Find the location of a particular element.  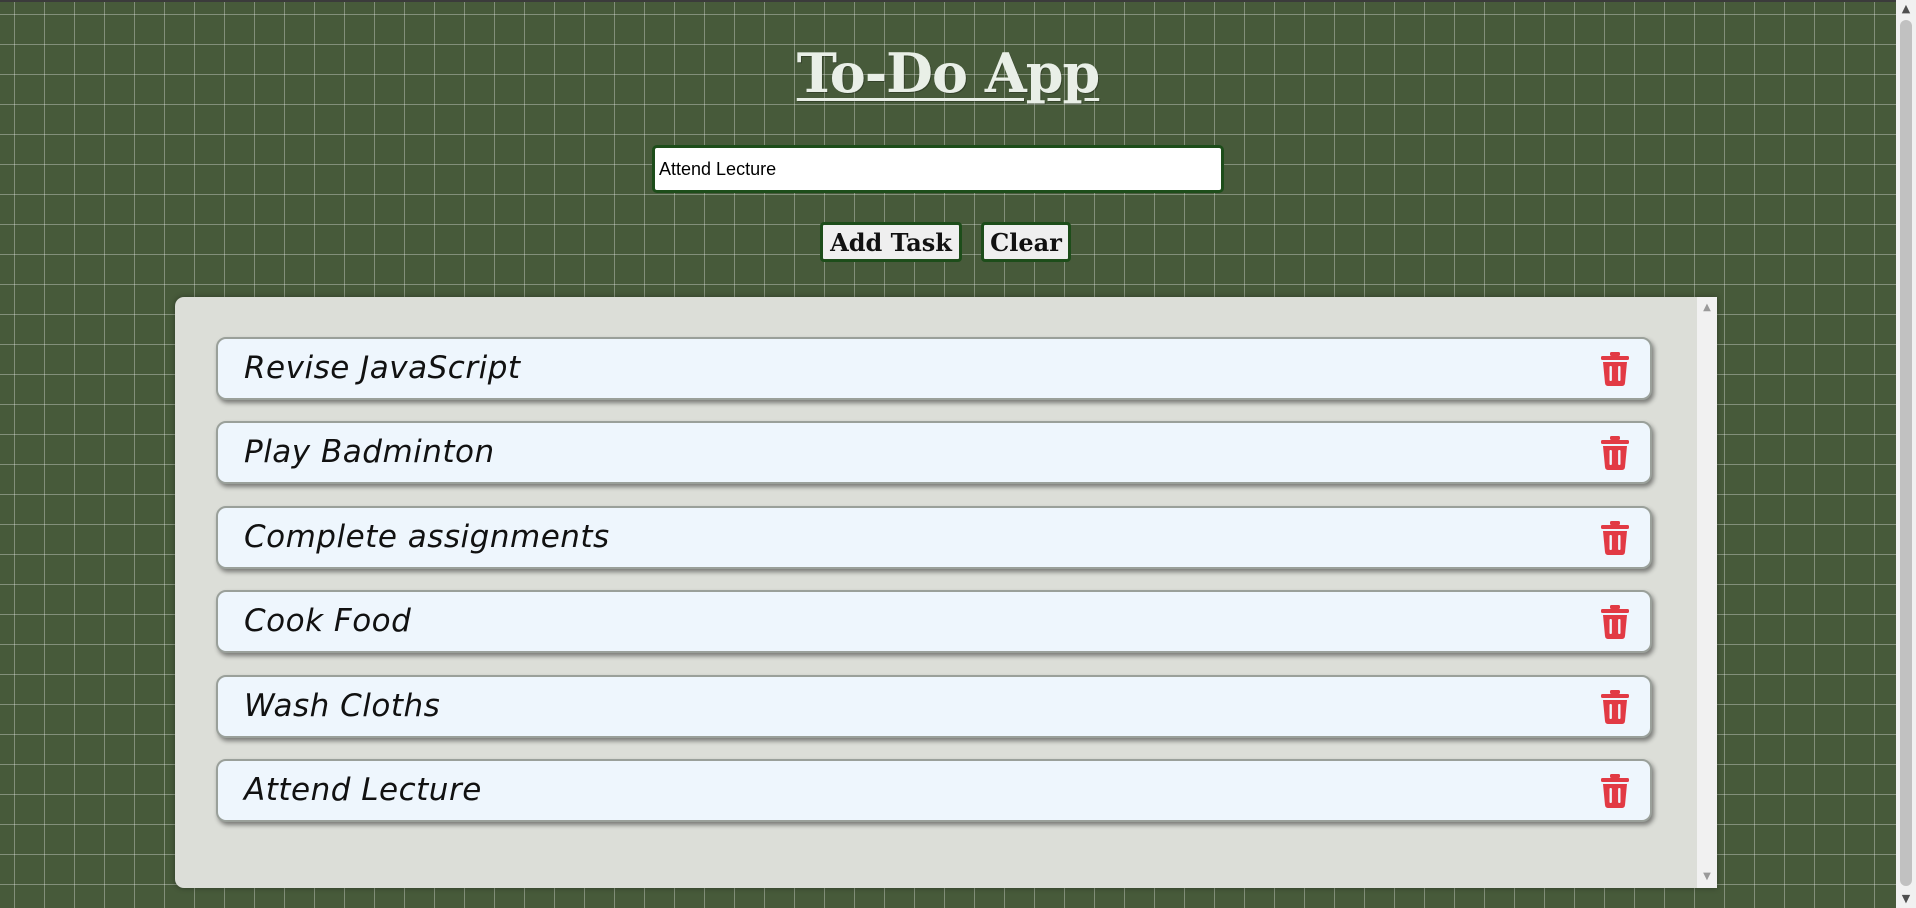

page-scrollbar: ▲ ▼ is located at coordinates (1906, 454).